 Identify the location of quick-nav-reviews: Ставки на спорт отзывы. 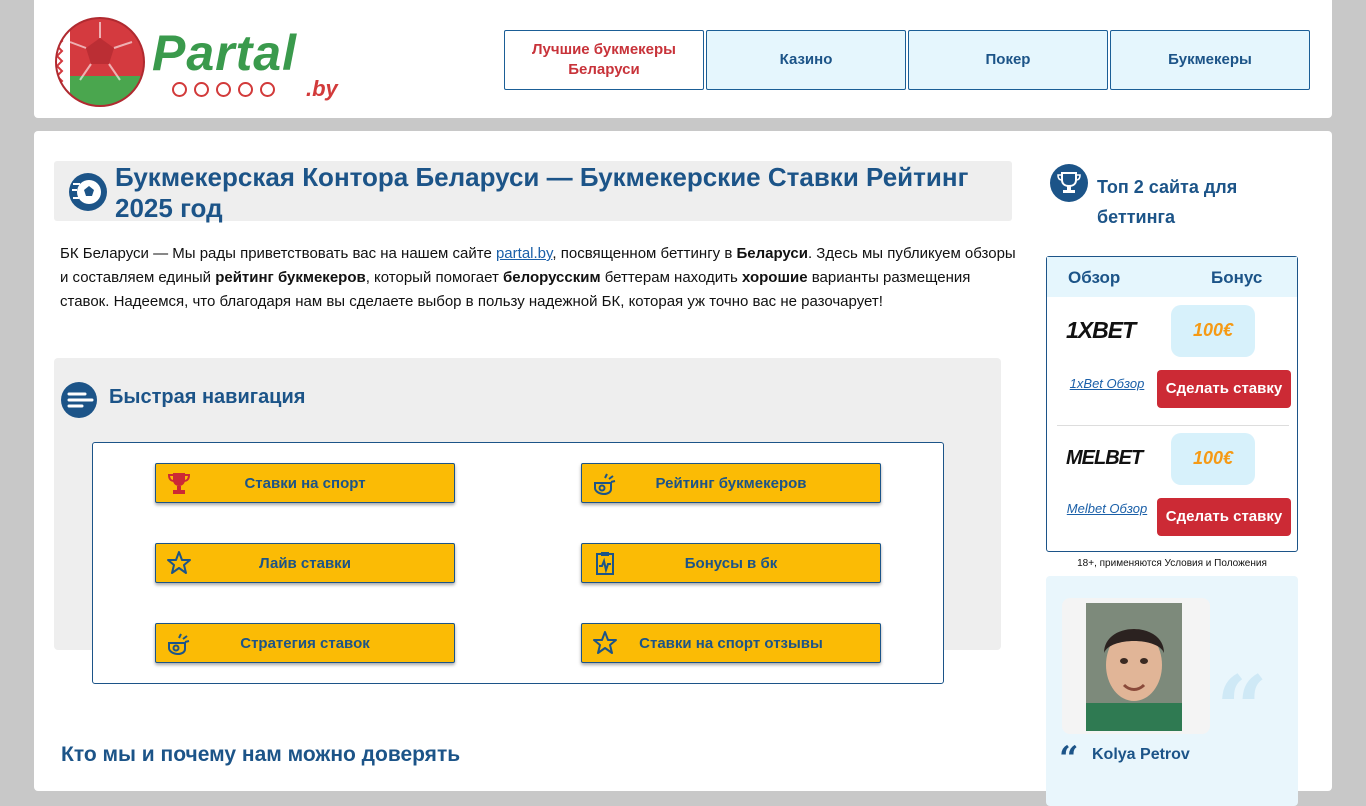
(731, 643).